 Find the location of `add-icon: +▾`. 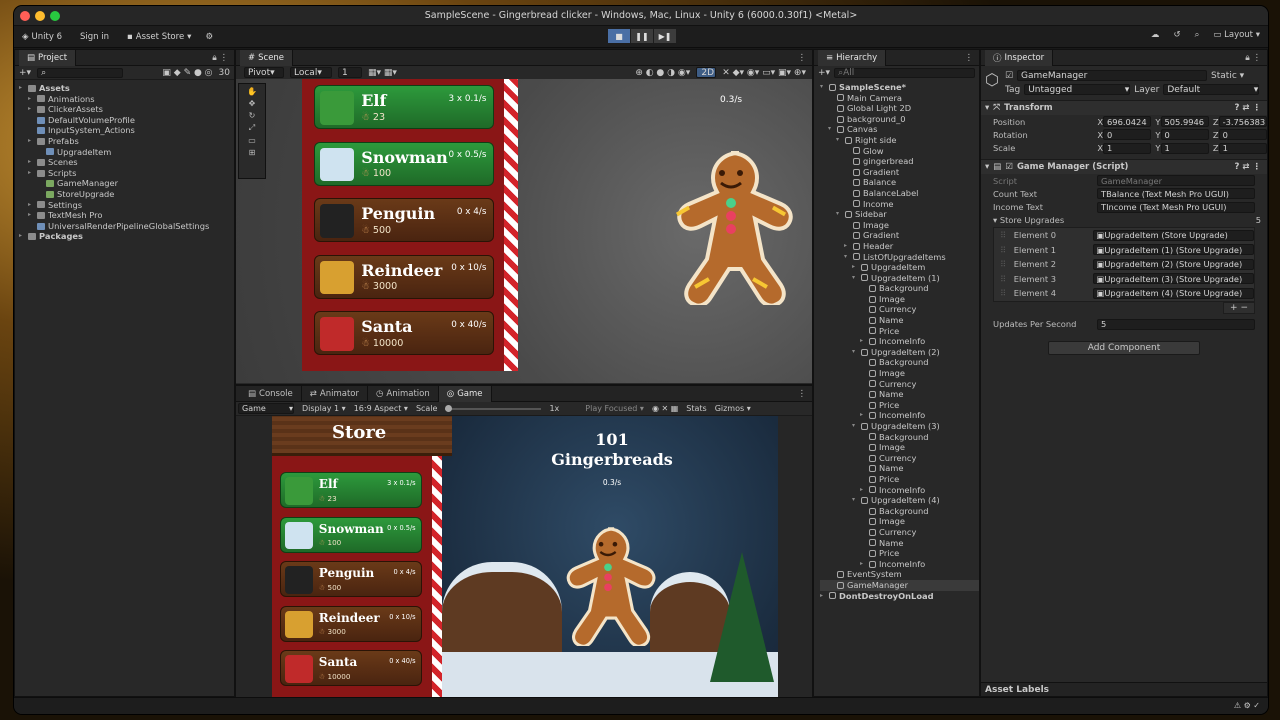

add-icon: +▾ is located at coordinates (25, 73).